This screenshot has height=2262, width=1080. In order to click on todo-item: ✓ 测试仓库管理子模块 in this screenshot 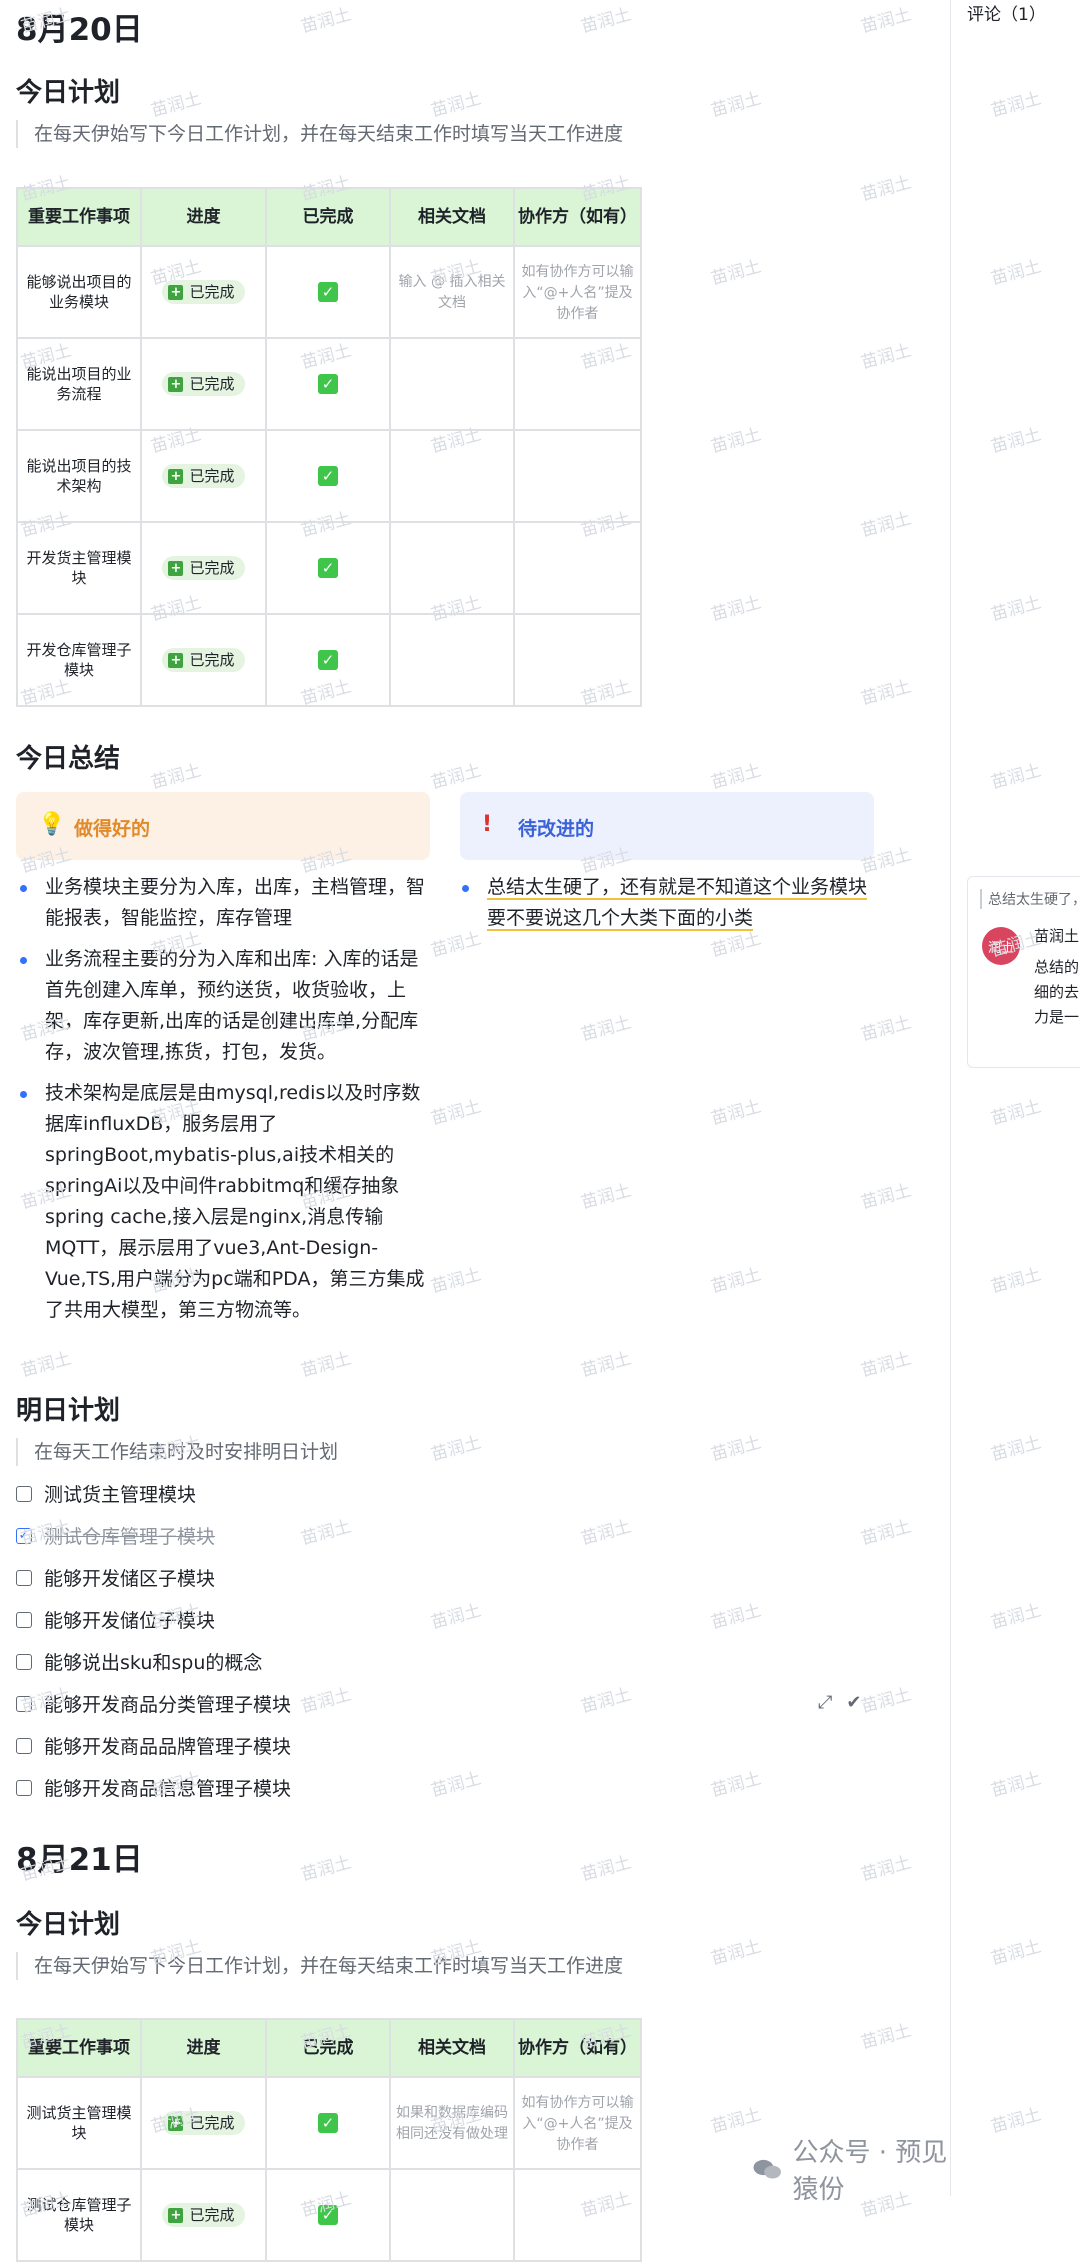, I will do `click(115, 1535)`.